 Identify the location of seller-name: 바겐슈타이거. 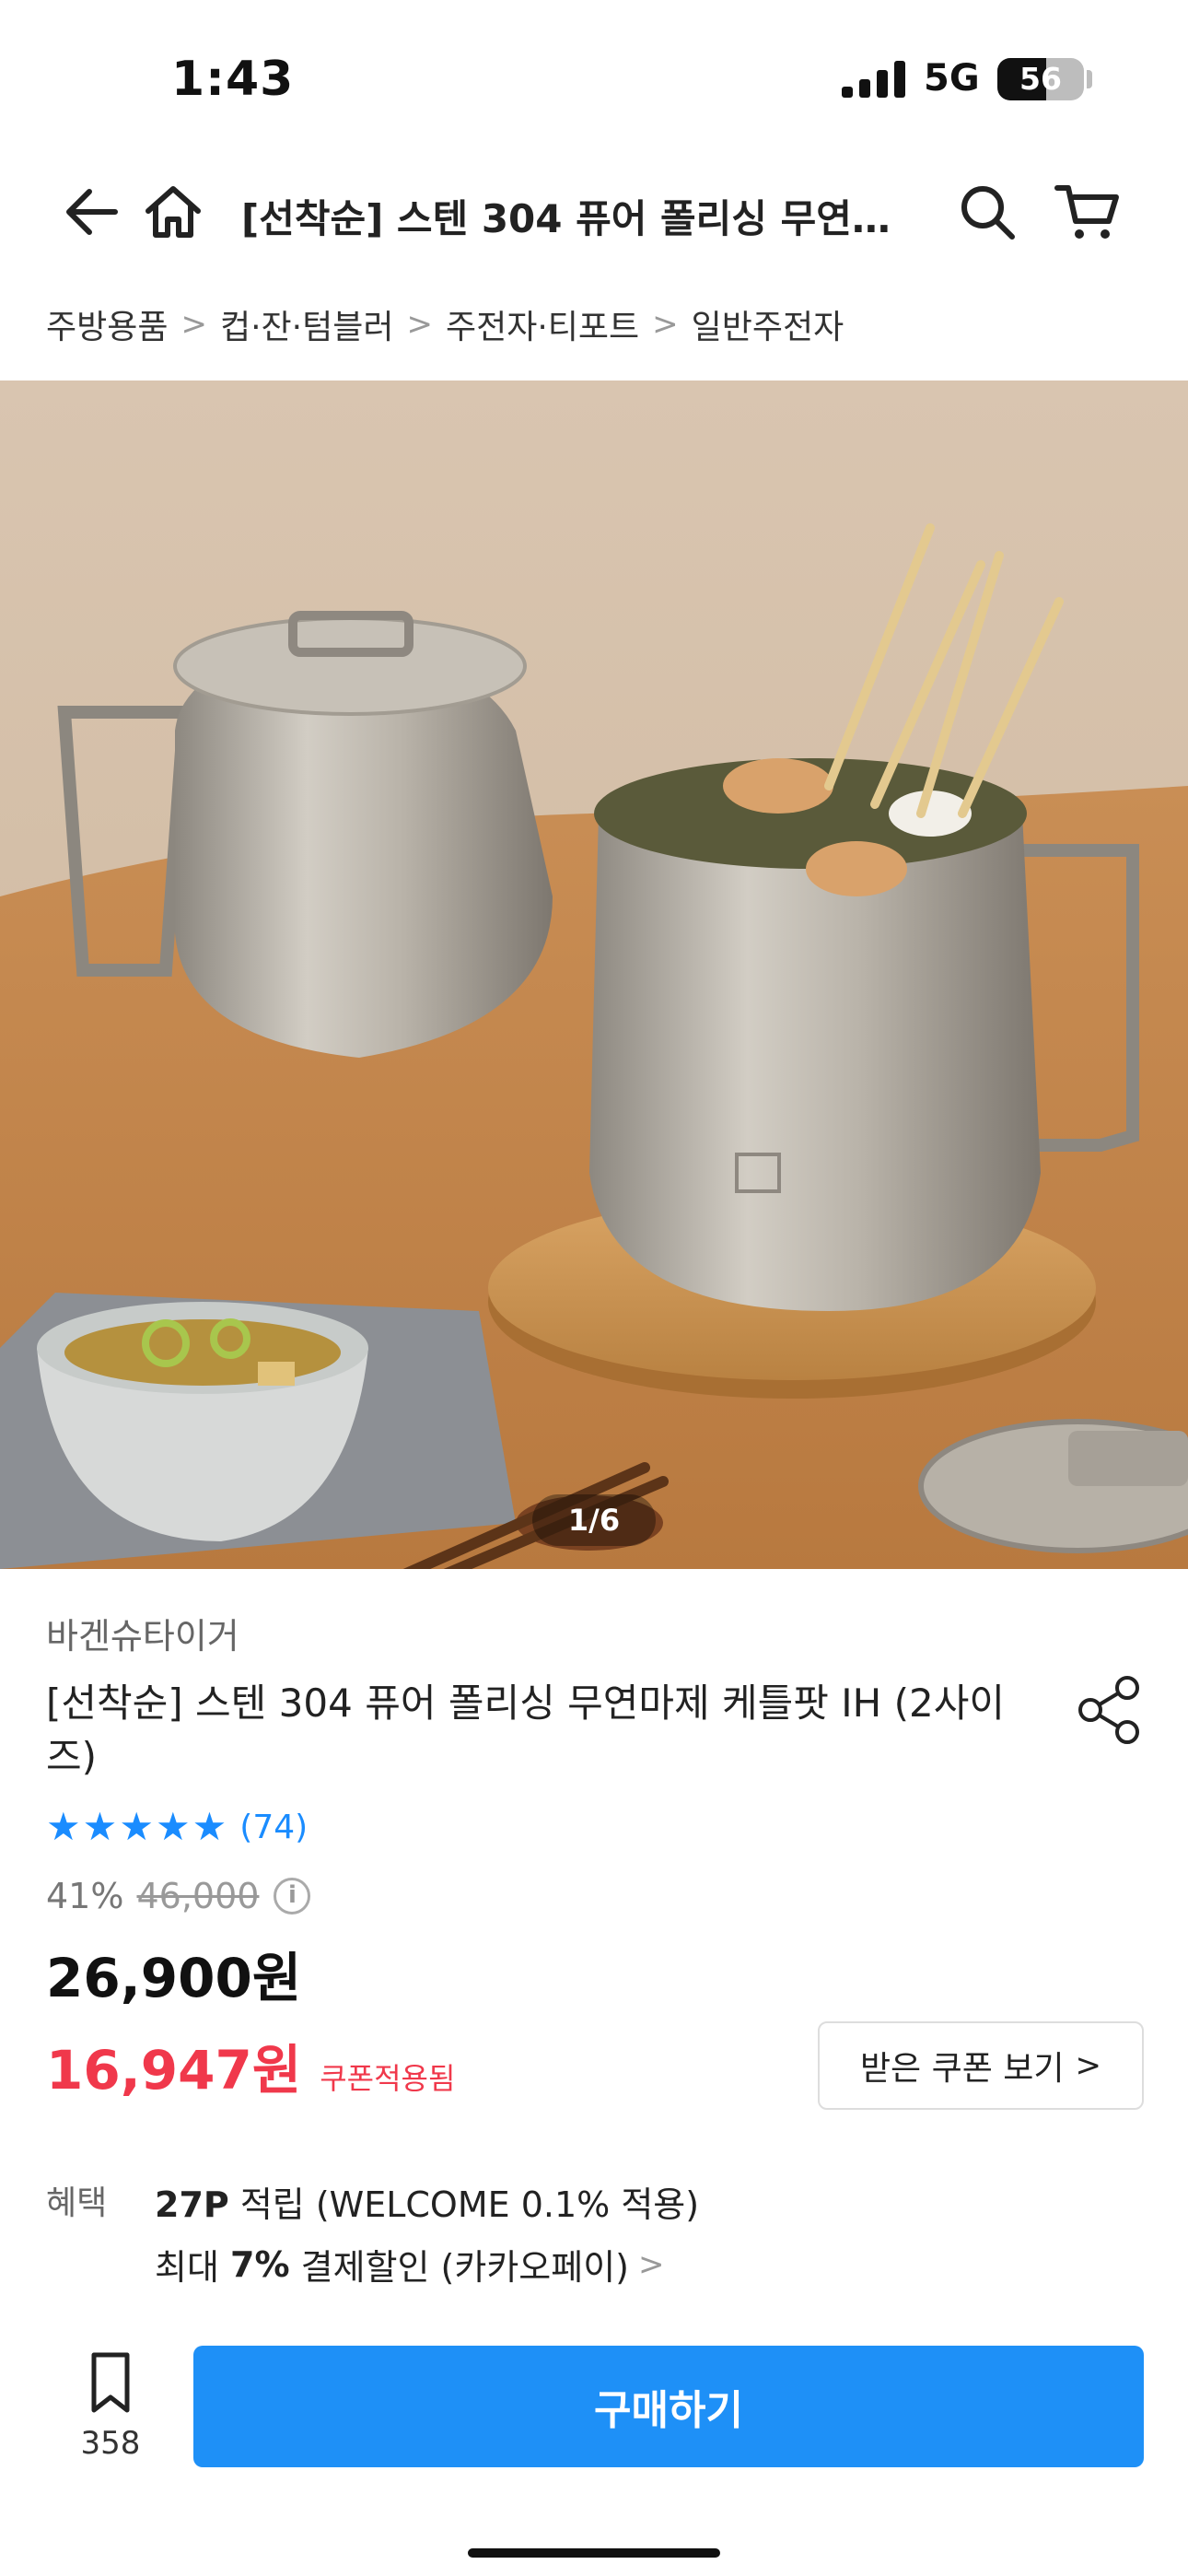
(143, 1633).